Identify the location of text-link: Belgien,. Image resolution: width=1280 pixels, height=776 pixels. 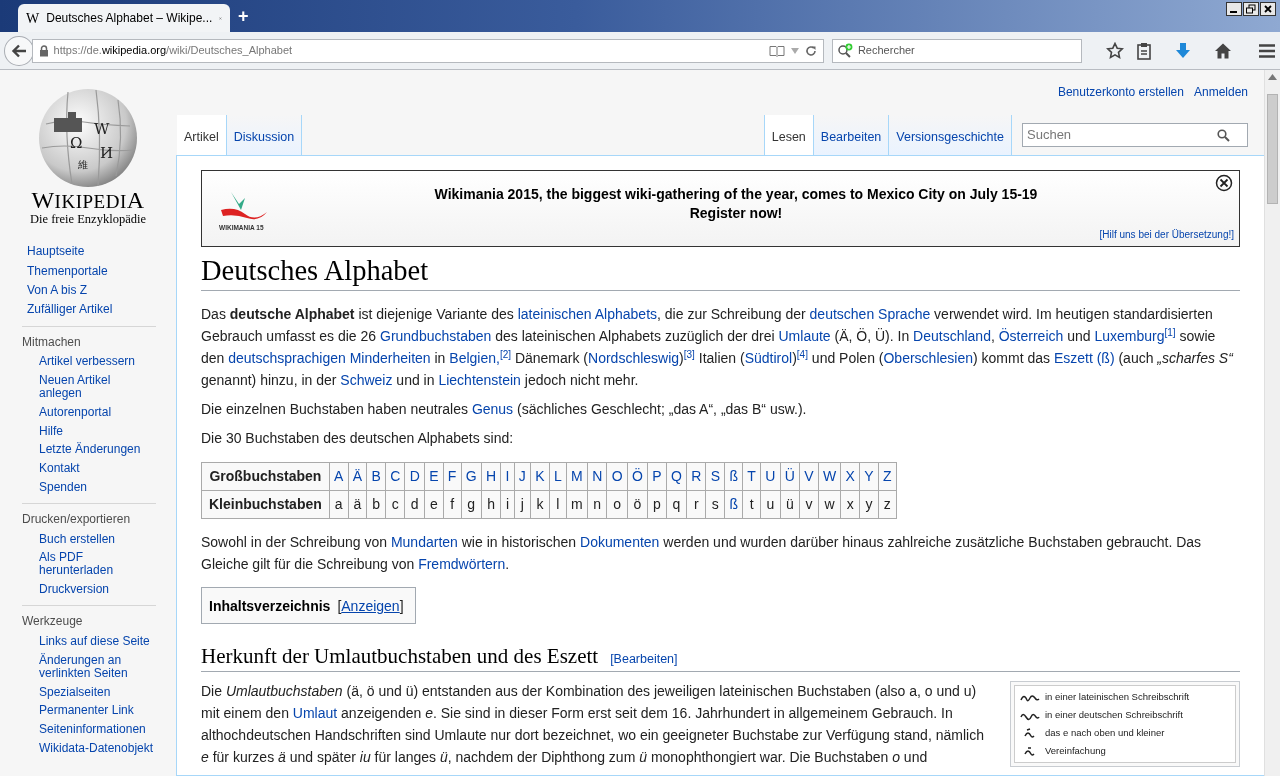
(474, 358).